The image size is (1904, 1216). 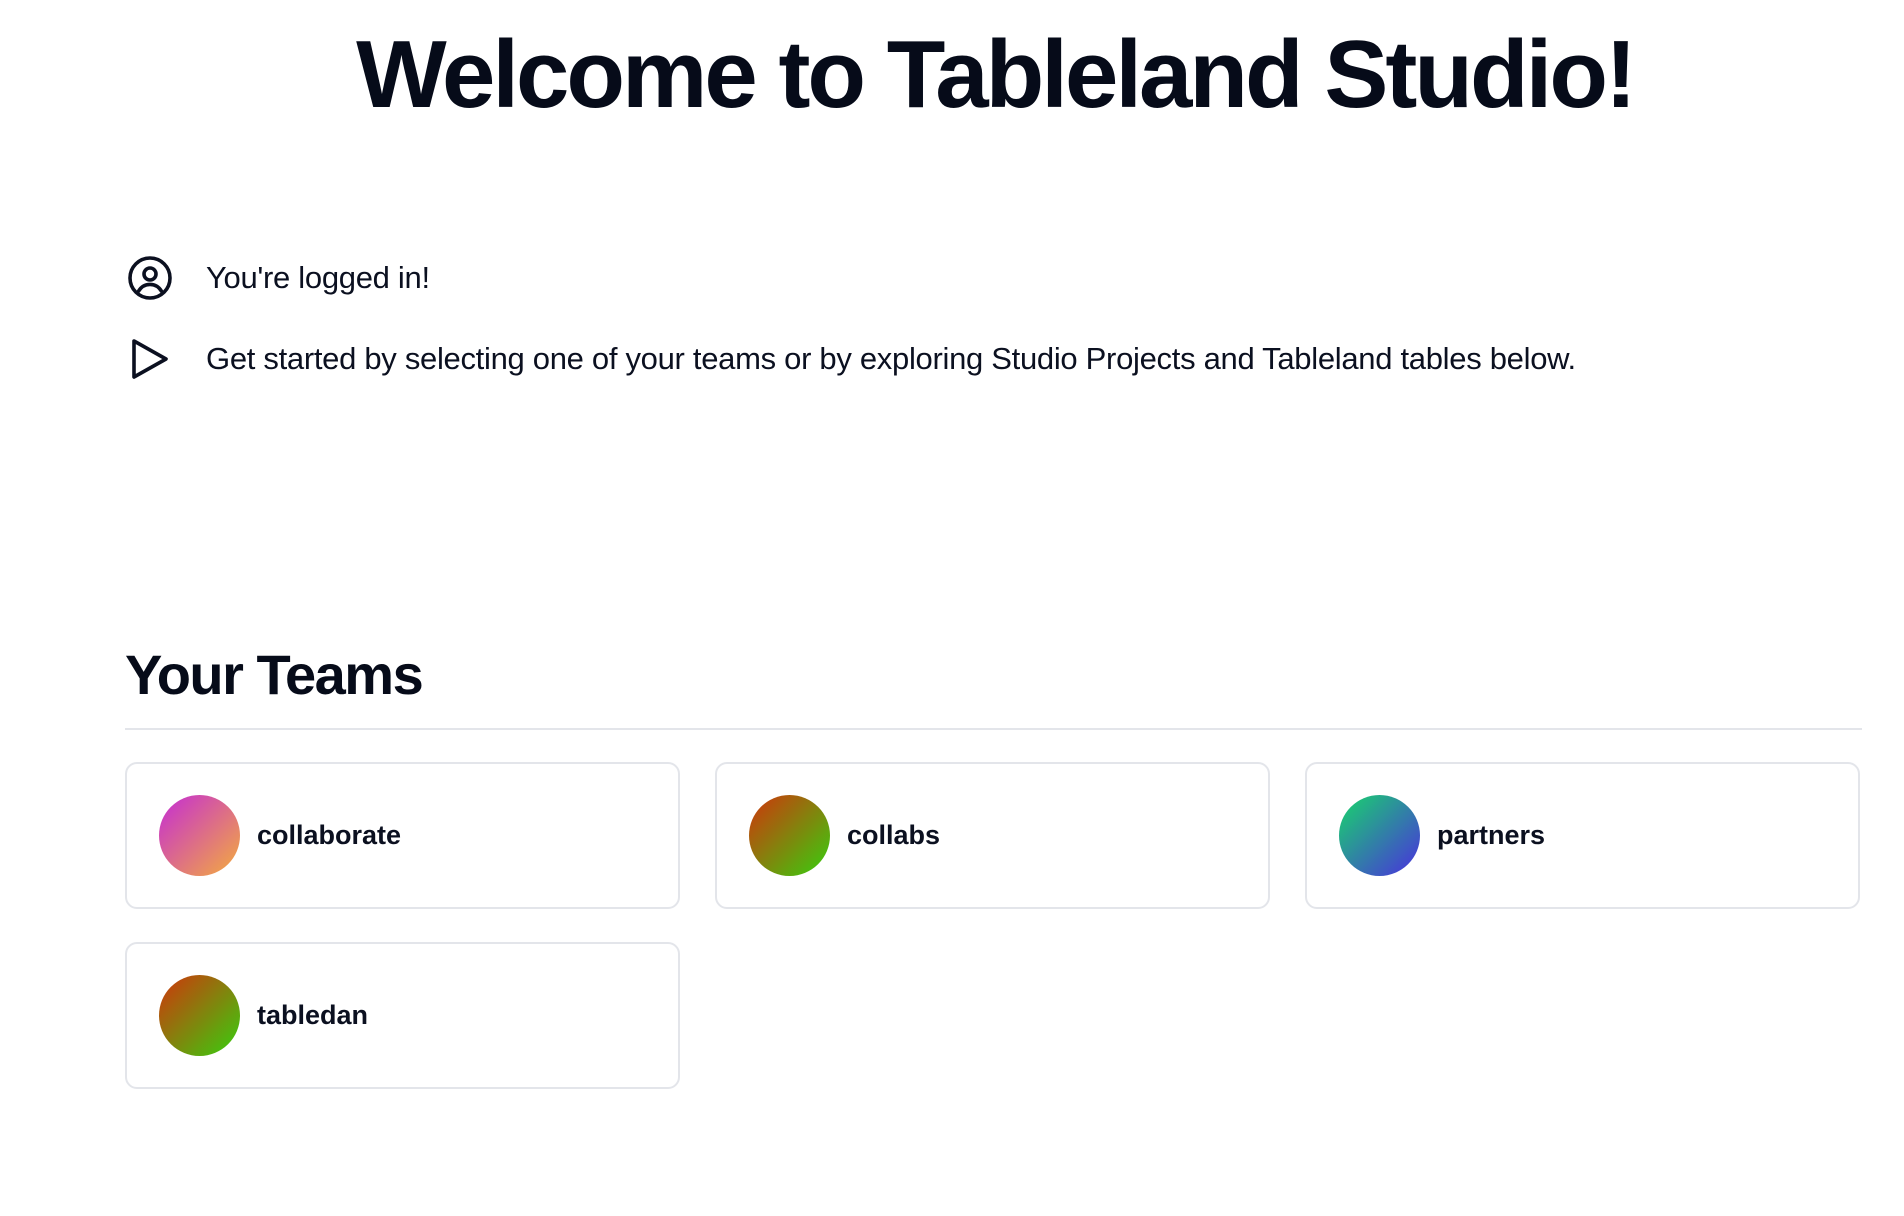 I want to click on team-name: partners, so click(x=1491, y=835).